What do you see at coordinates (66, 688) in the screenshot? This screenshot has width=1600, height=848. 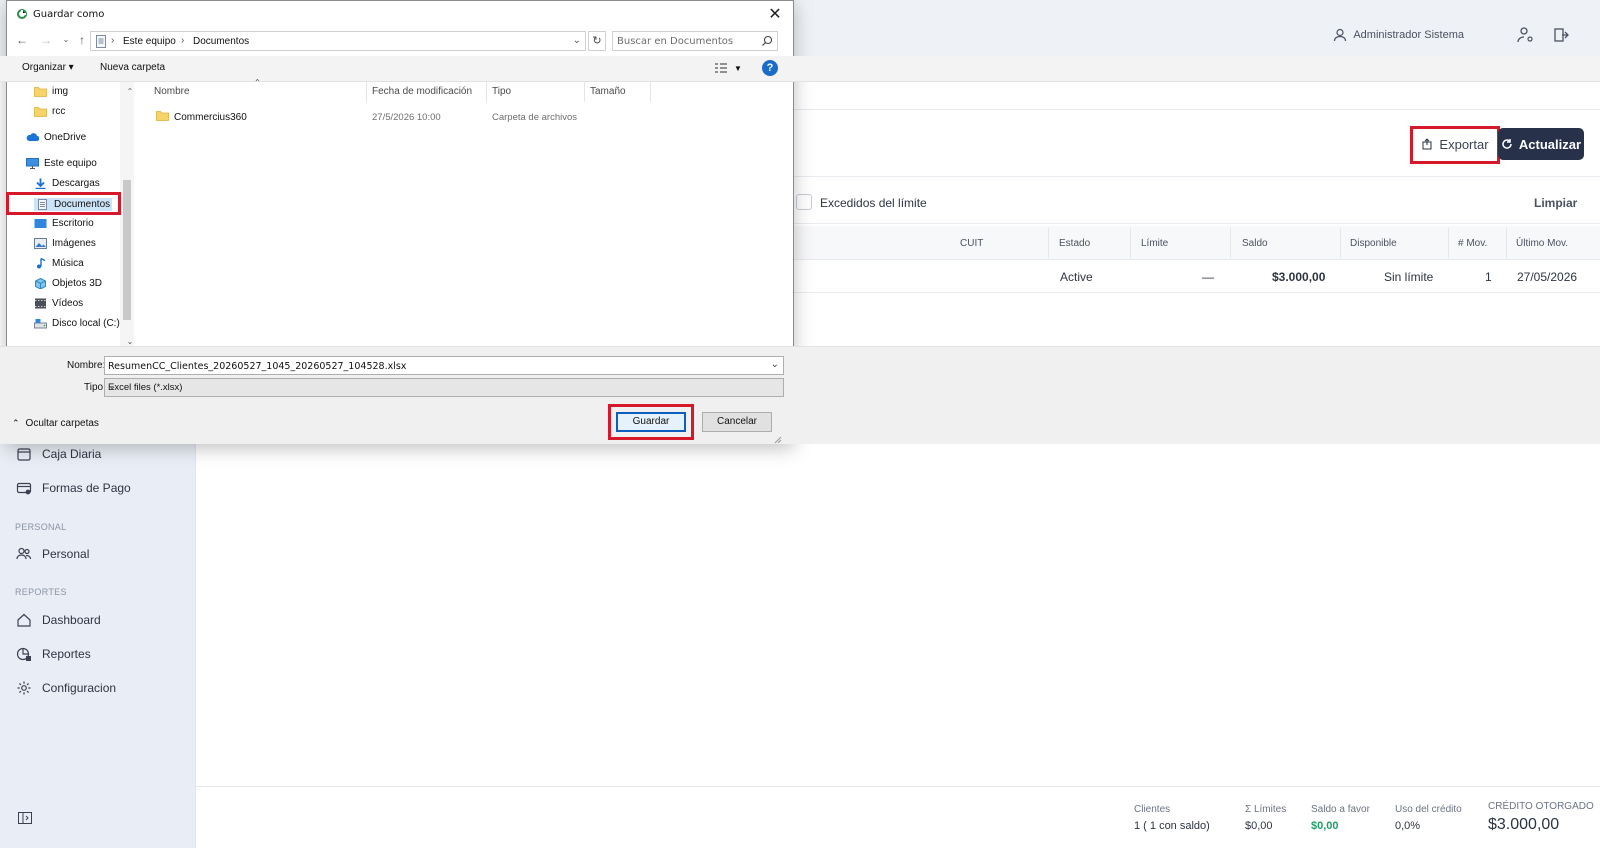 I see `sidebar-item-configuracion: Configuracion` at bounding box center [66, 688].